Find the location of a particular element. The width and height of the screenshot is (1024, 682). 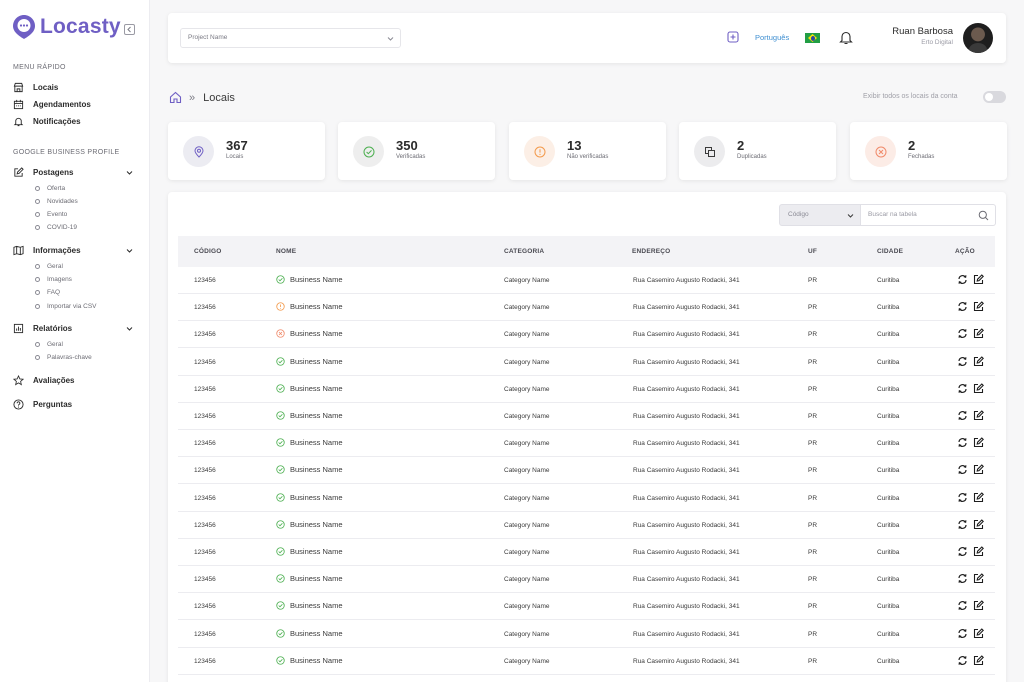

add-project-icon is located at coordinates (733, 37).